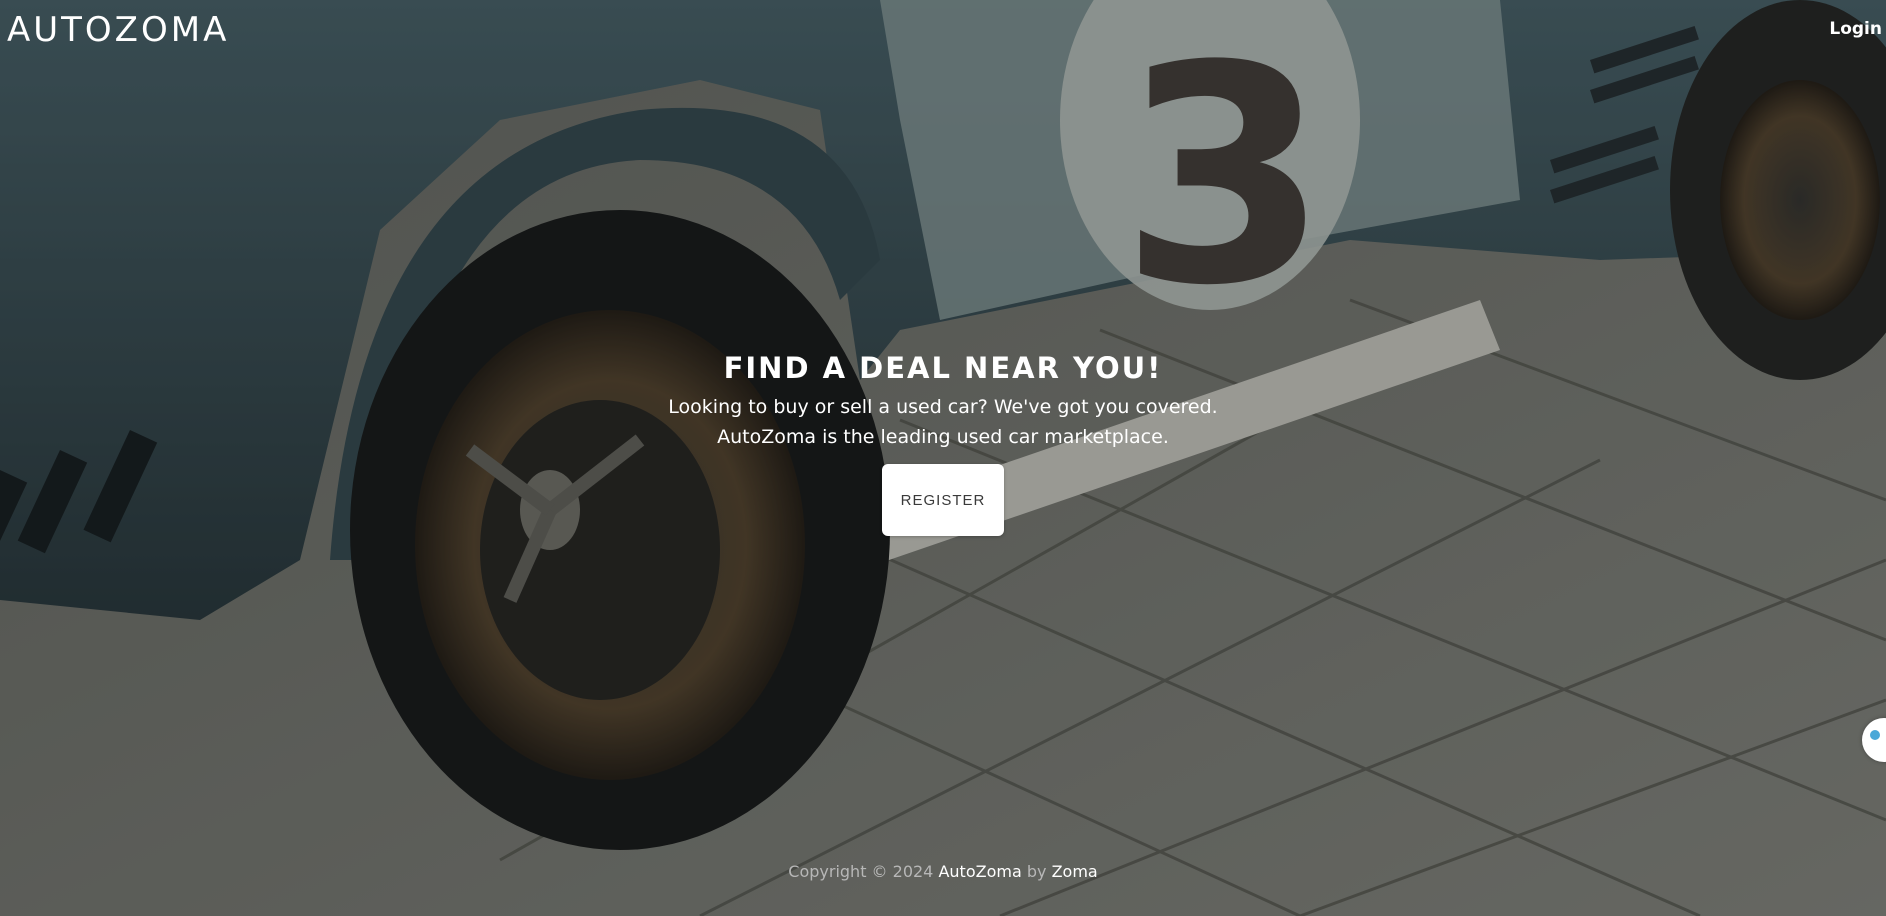 This screenshot has width=1886, height=916. I want to click on login-link: Login, so click(1855, 29).